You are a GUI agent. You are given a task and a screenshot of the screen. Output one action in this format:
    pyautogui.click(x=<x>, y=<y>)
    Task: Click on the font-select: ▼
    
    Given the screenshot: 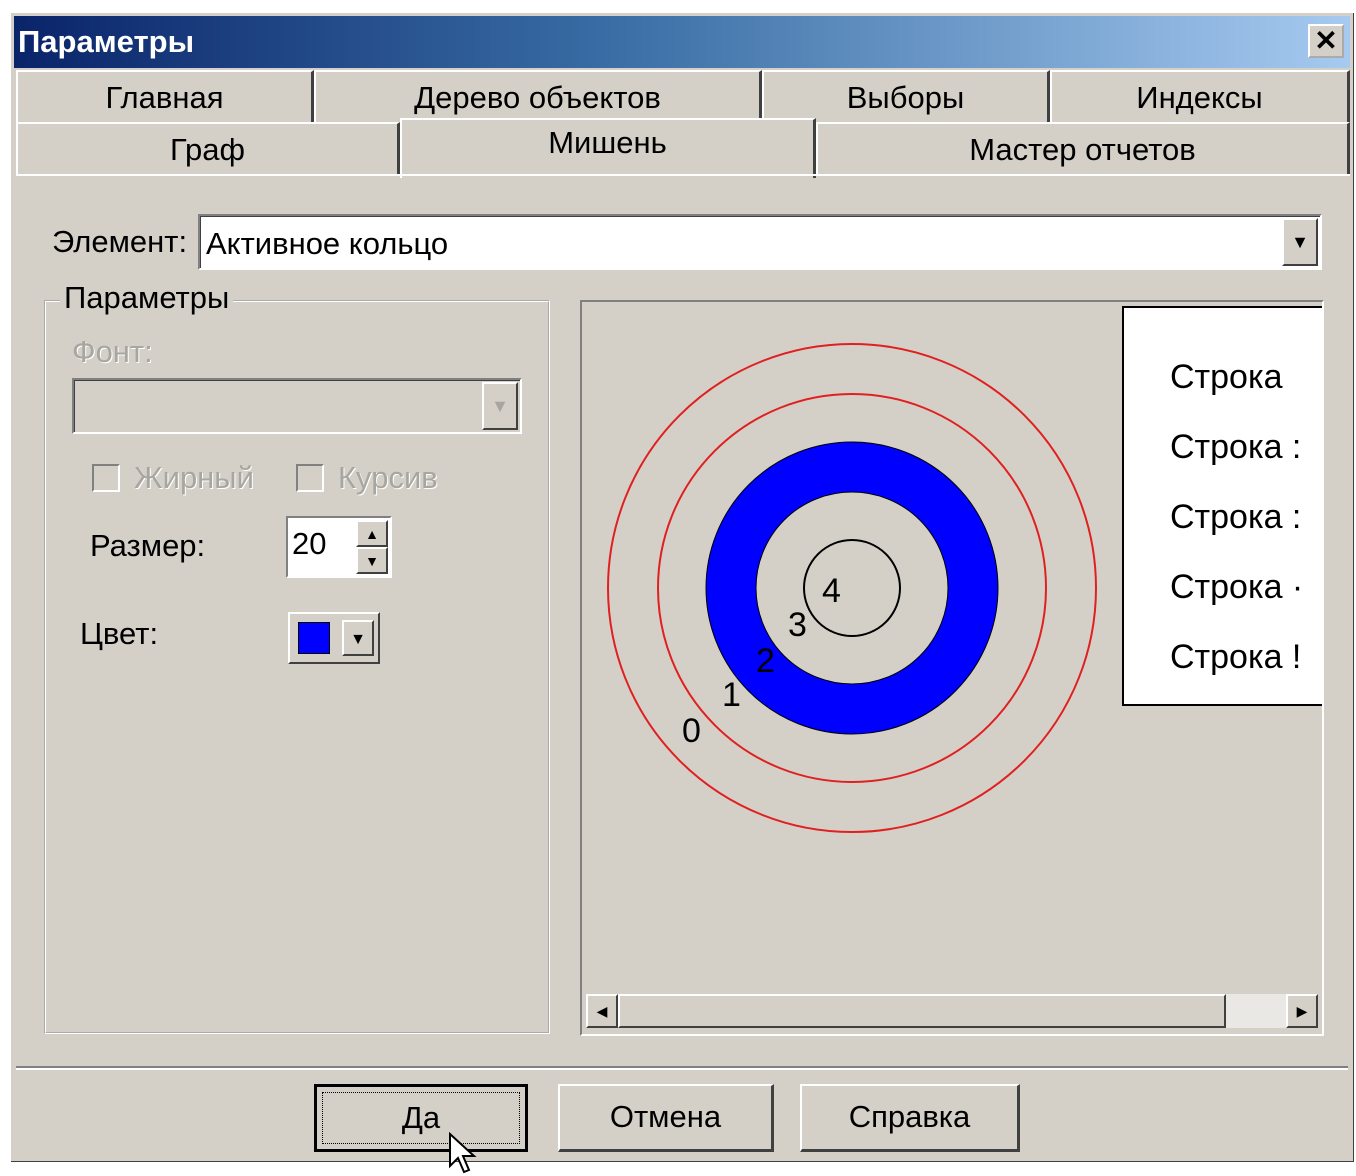 What is the action you would take?
    pyautogui.click(x=297, y=406)
    